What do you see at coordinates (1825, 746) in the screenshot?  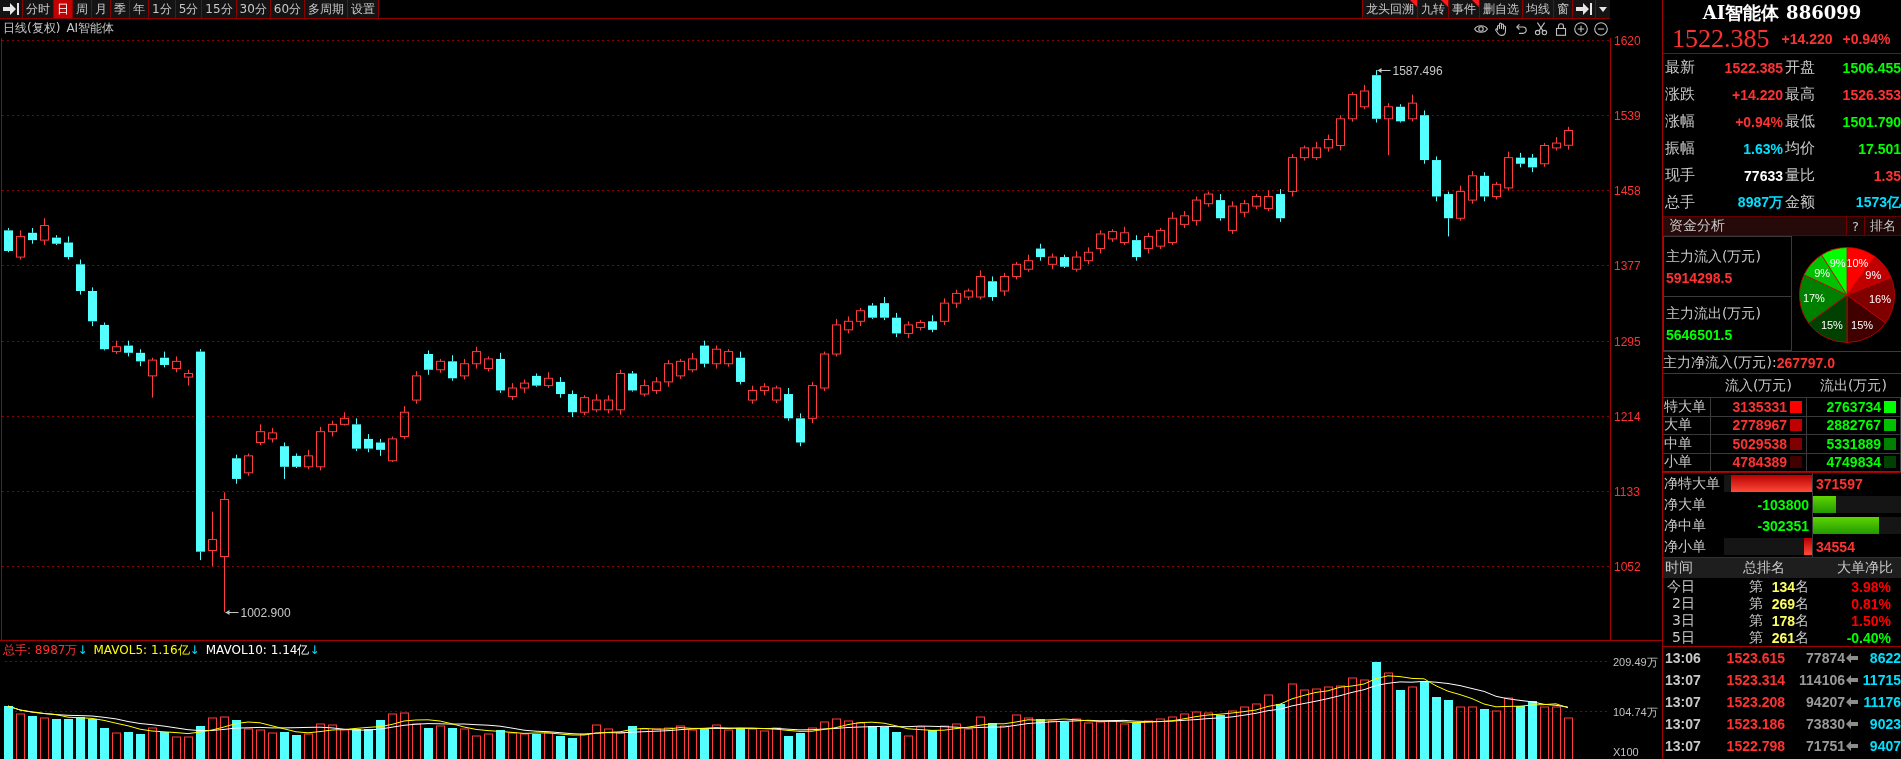 I see `tick-volume: 71751` at bounding box center [1825, 746].